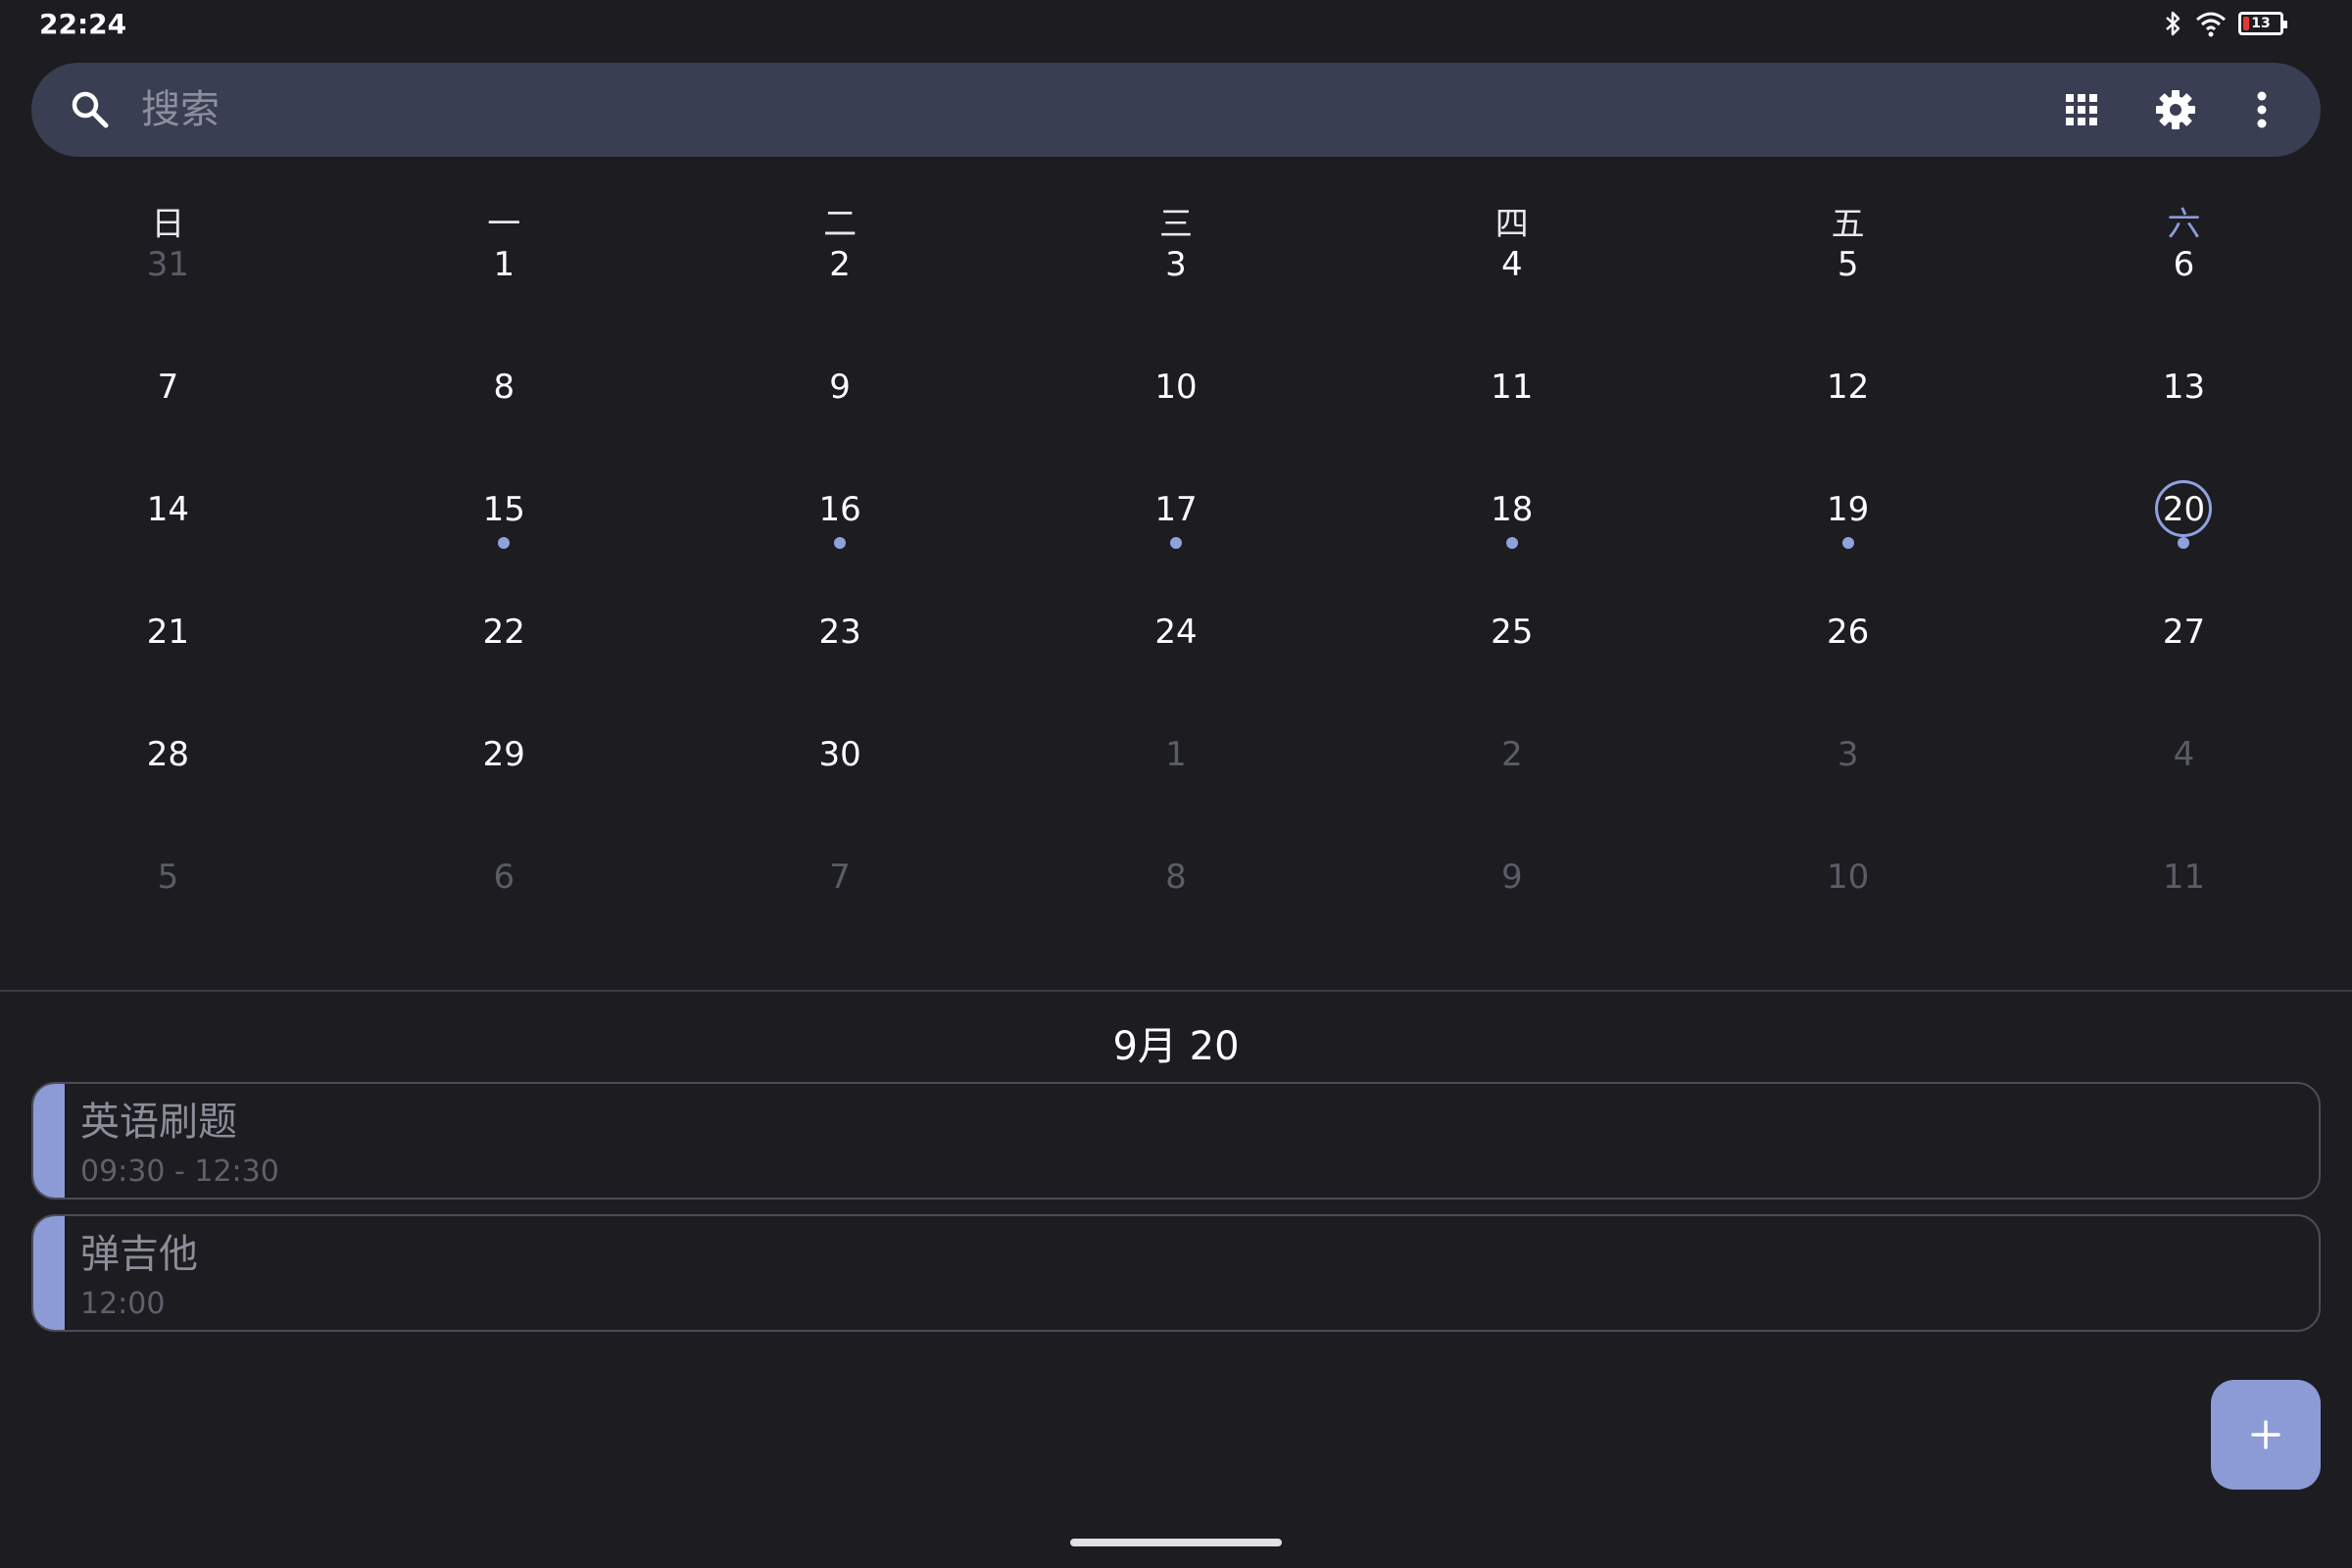  Describe the element at coordinates (168, 264) in the screenshot. I see `day-number: 31` at that location.